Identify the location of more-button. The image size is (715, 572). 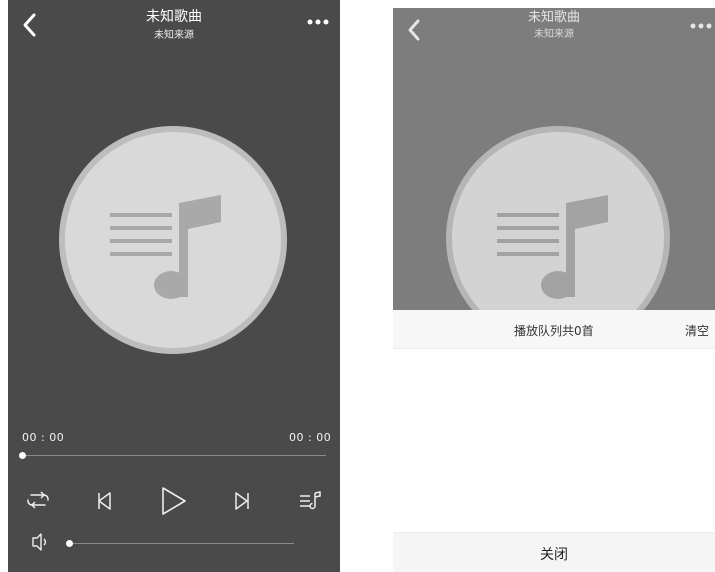
(319, 22).